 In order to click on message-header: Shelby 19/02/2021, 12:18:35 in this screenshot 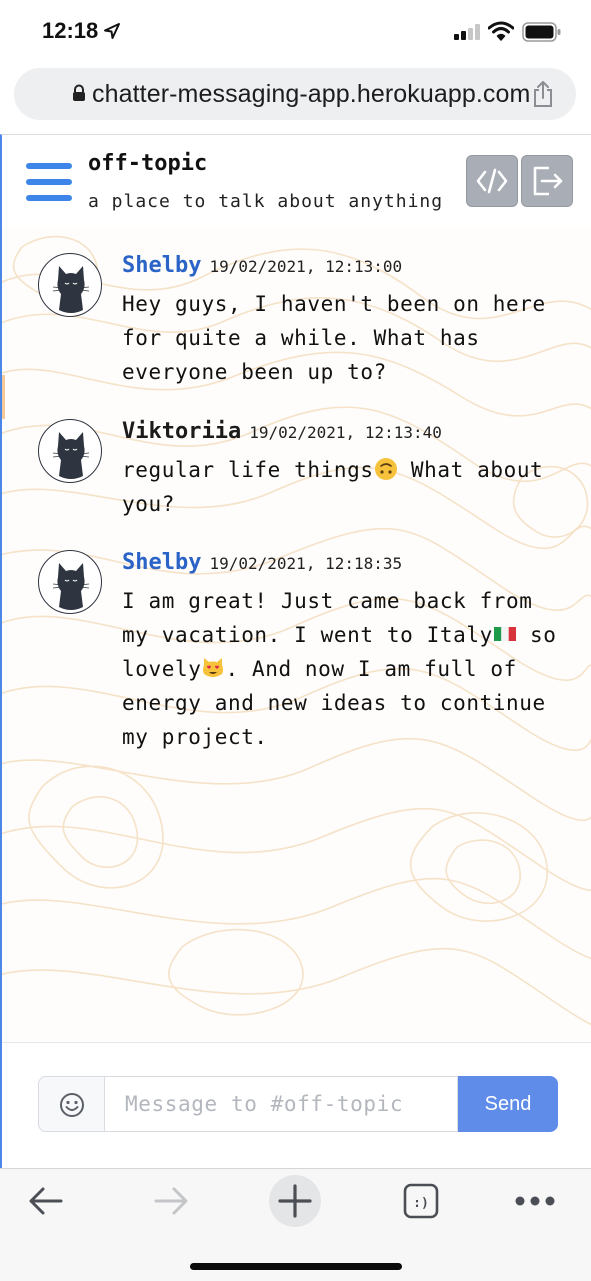, I will do `click(262, 562)`.